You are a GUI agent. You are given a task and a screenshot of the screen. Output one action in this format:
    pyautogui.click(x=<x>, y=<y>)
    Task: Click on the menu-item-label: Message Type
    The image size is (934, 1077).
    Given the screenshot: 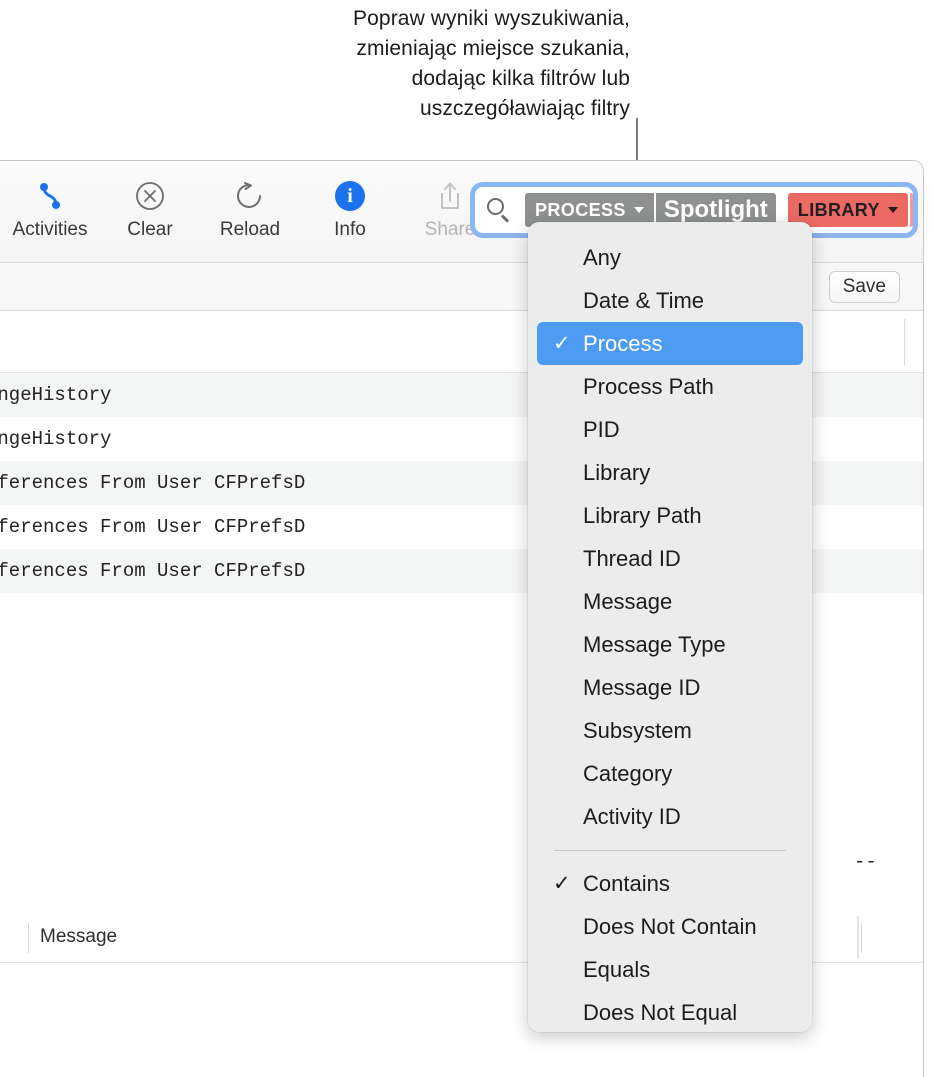 What is the action you would take?
    pyautogui.click(x=654, y=644)
    